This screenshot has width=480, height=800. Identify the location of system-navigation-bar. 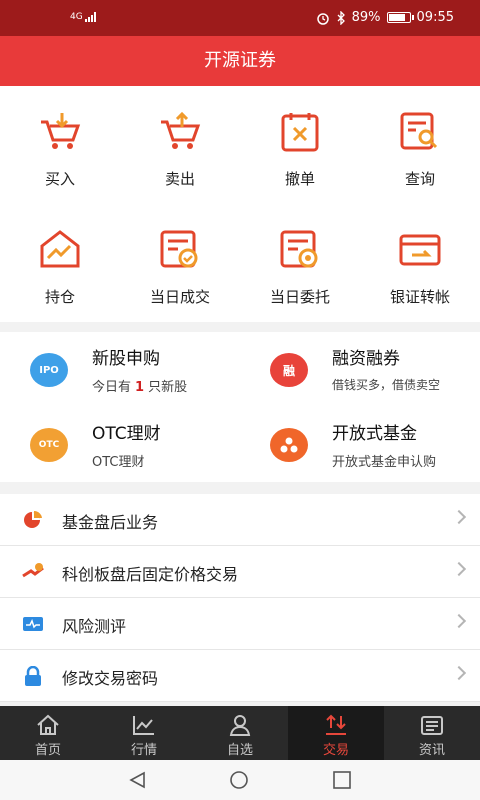
(240, 780).